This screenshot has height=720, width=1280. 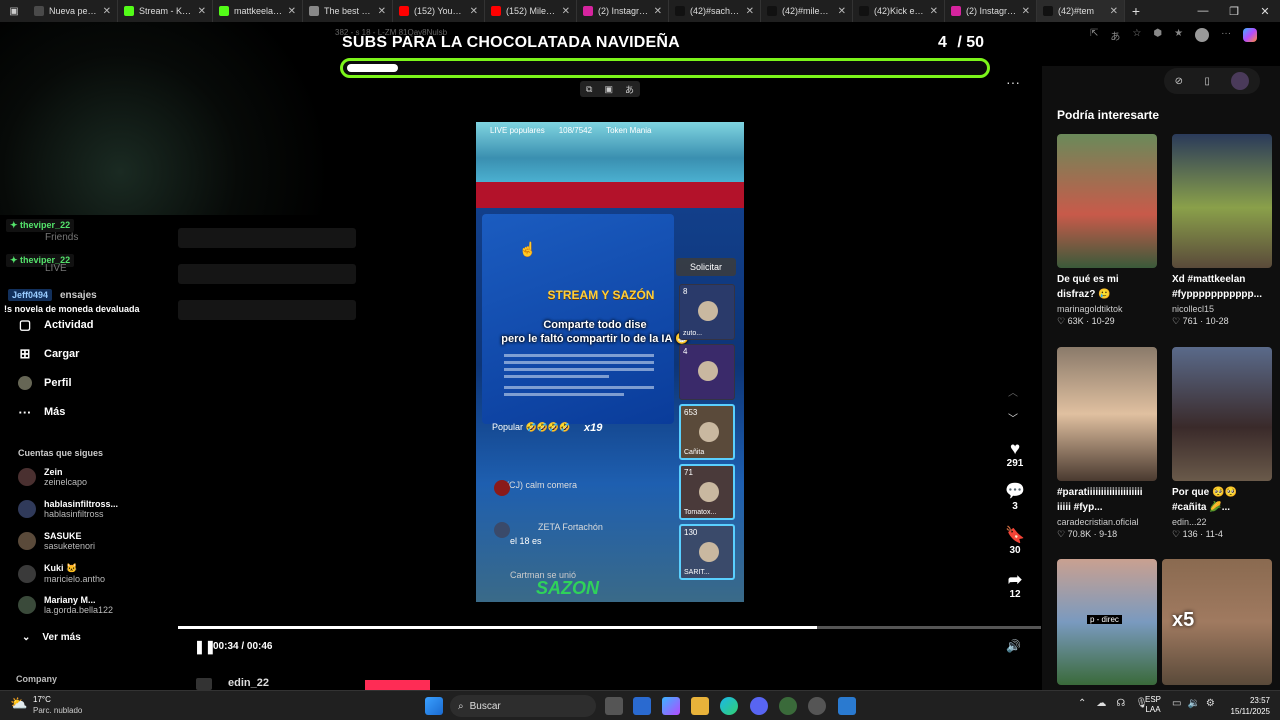 I want to click on volume-icon: 🔉, so click(x=1193, y=703).